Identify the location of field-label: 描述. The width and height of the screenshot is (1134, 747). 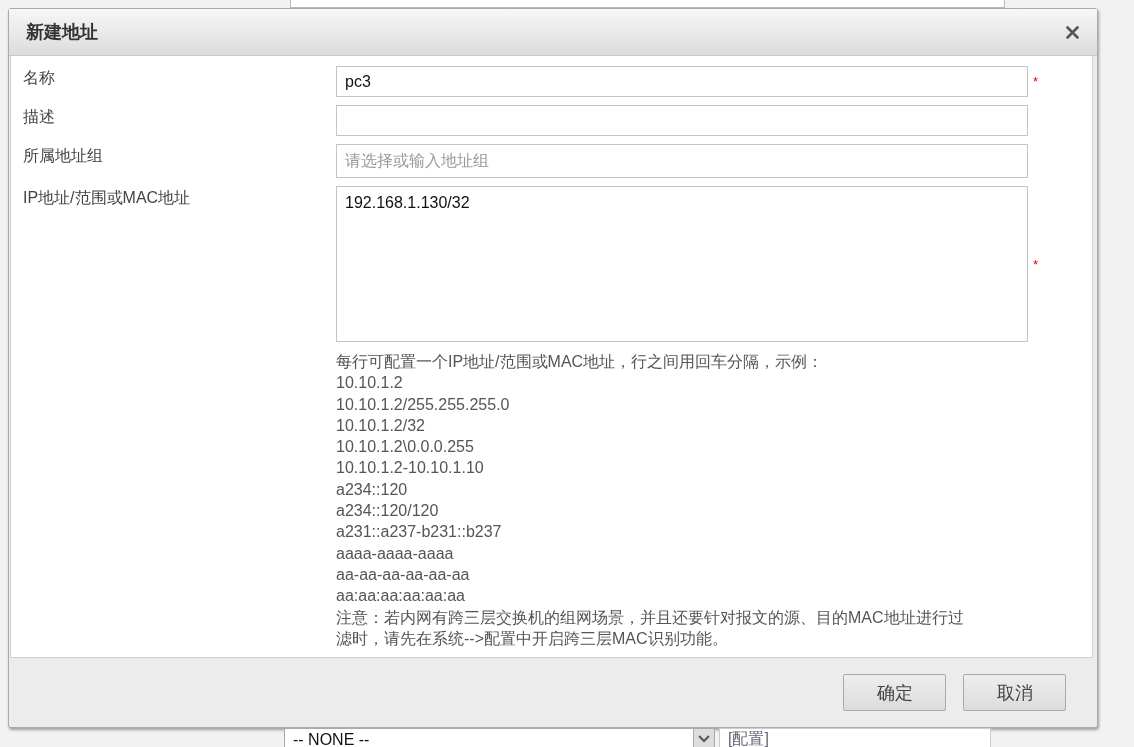
(39, 117).